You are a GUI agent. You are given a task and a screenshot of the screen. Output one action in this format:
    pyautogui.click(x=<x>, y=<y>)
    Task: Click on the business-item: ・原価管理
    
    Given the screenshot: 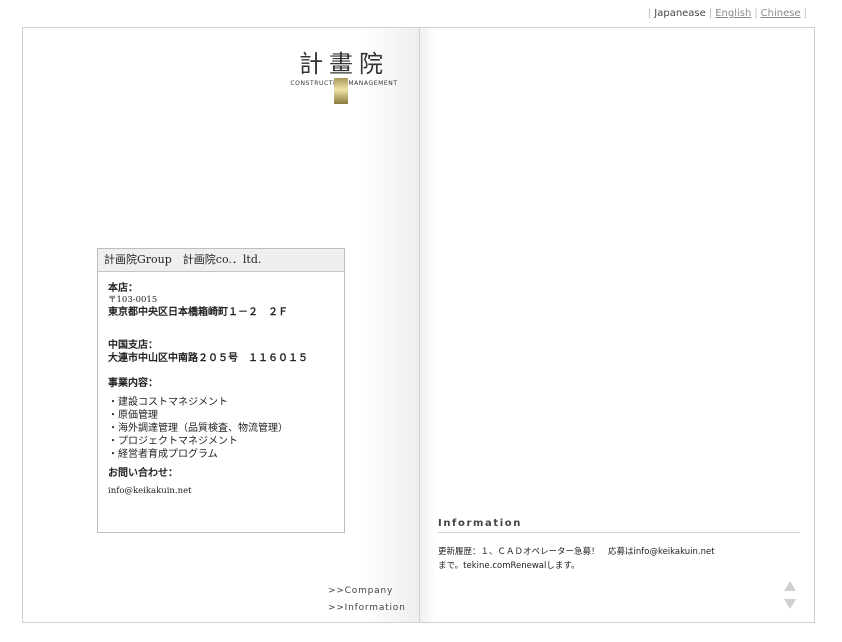 What is the action you would take?
    pyautogui.click(x=133, y=415)
    